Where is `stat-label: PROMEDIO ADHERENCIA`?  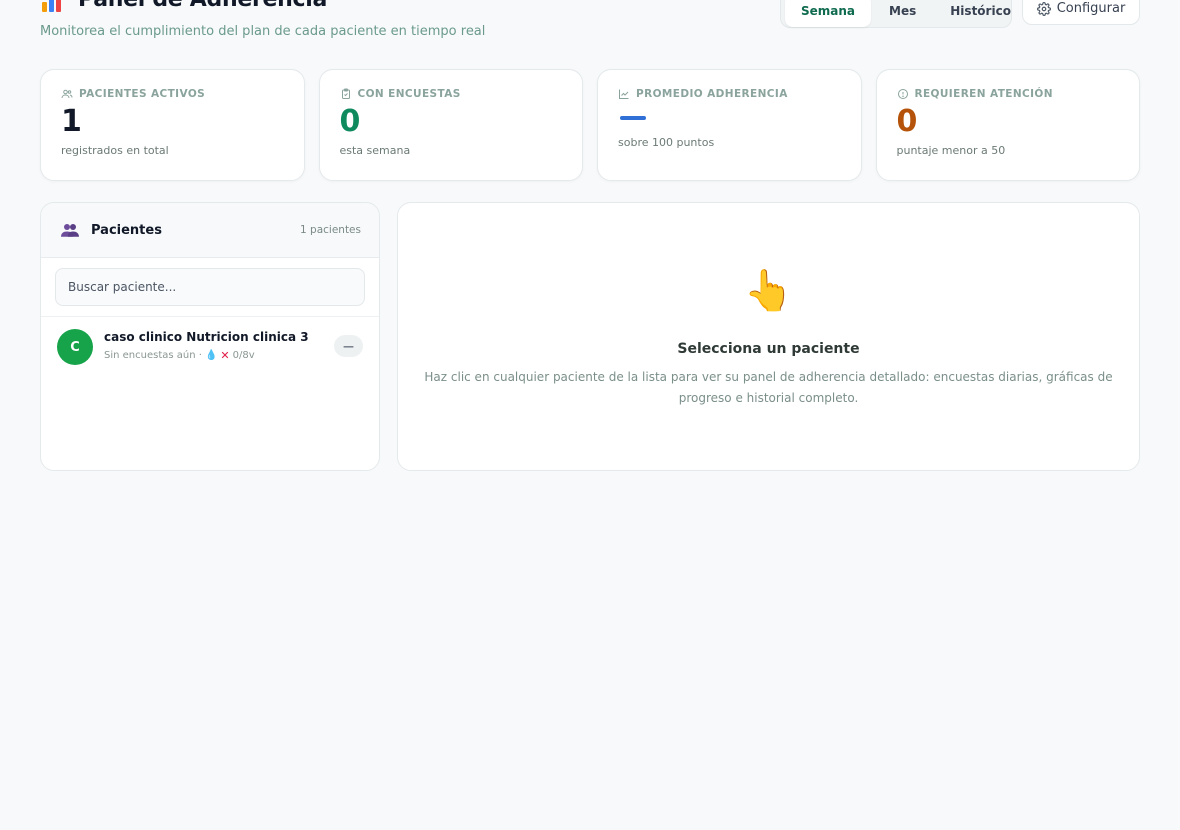 stat-label: PROMEDIO ADHERENCIA is located at coordinates (712, 94).